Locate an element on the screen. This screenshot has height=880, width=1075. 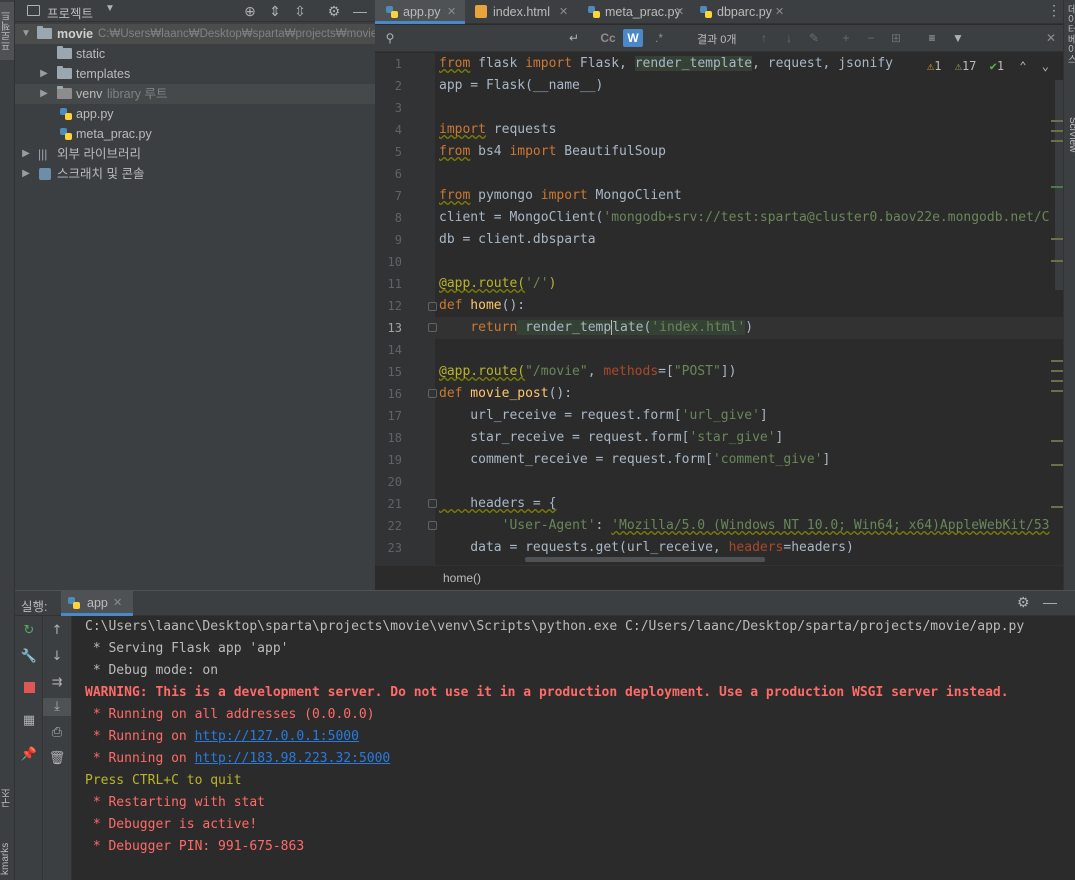
chevron-down-icon: ⌄ is located at coordinates (1045, 66).